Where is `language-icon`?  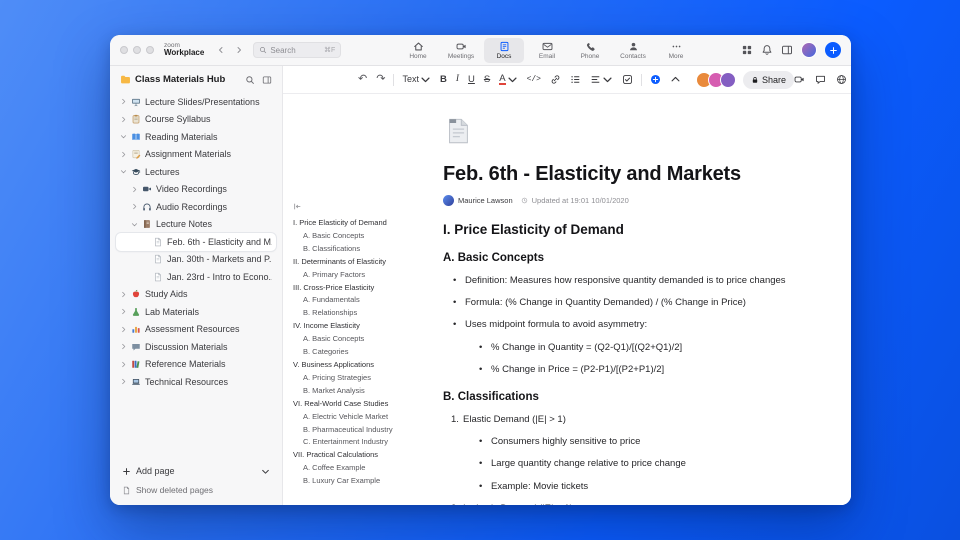 language-icon is located at coordinates (841, 79).